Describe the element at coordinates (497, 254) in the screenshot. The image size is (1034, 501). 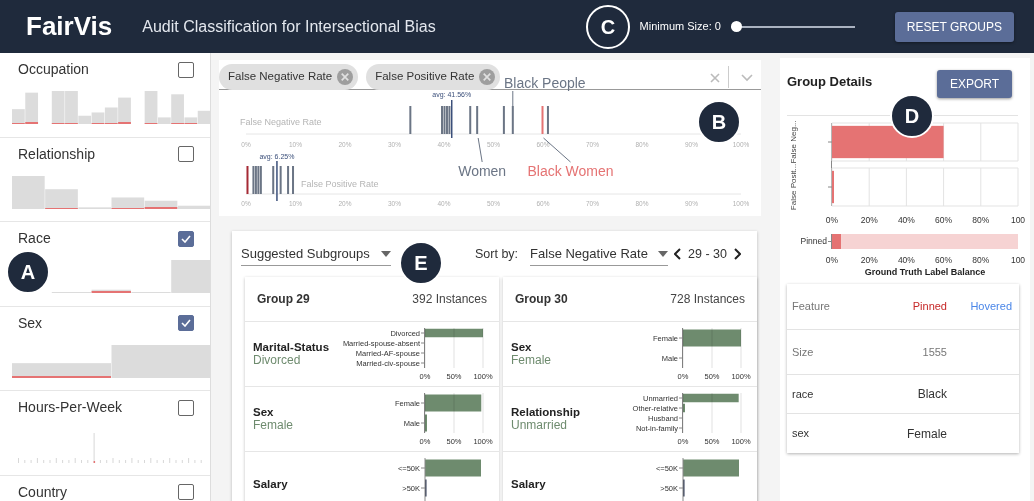
I see `sort-label: Sort by:` at that location.